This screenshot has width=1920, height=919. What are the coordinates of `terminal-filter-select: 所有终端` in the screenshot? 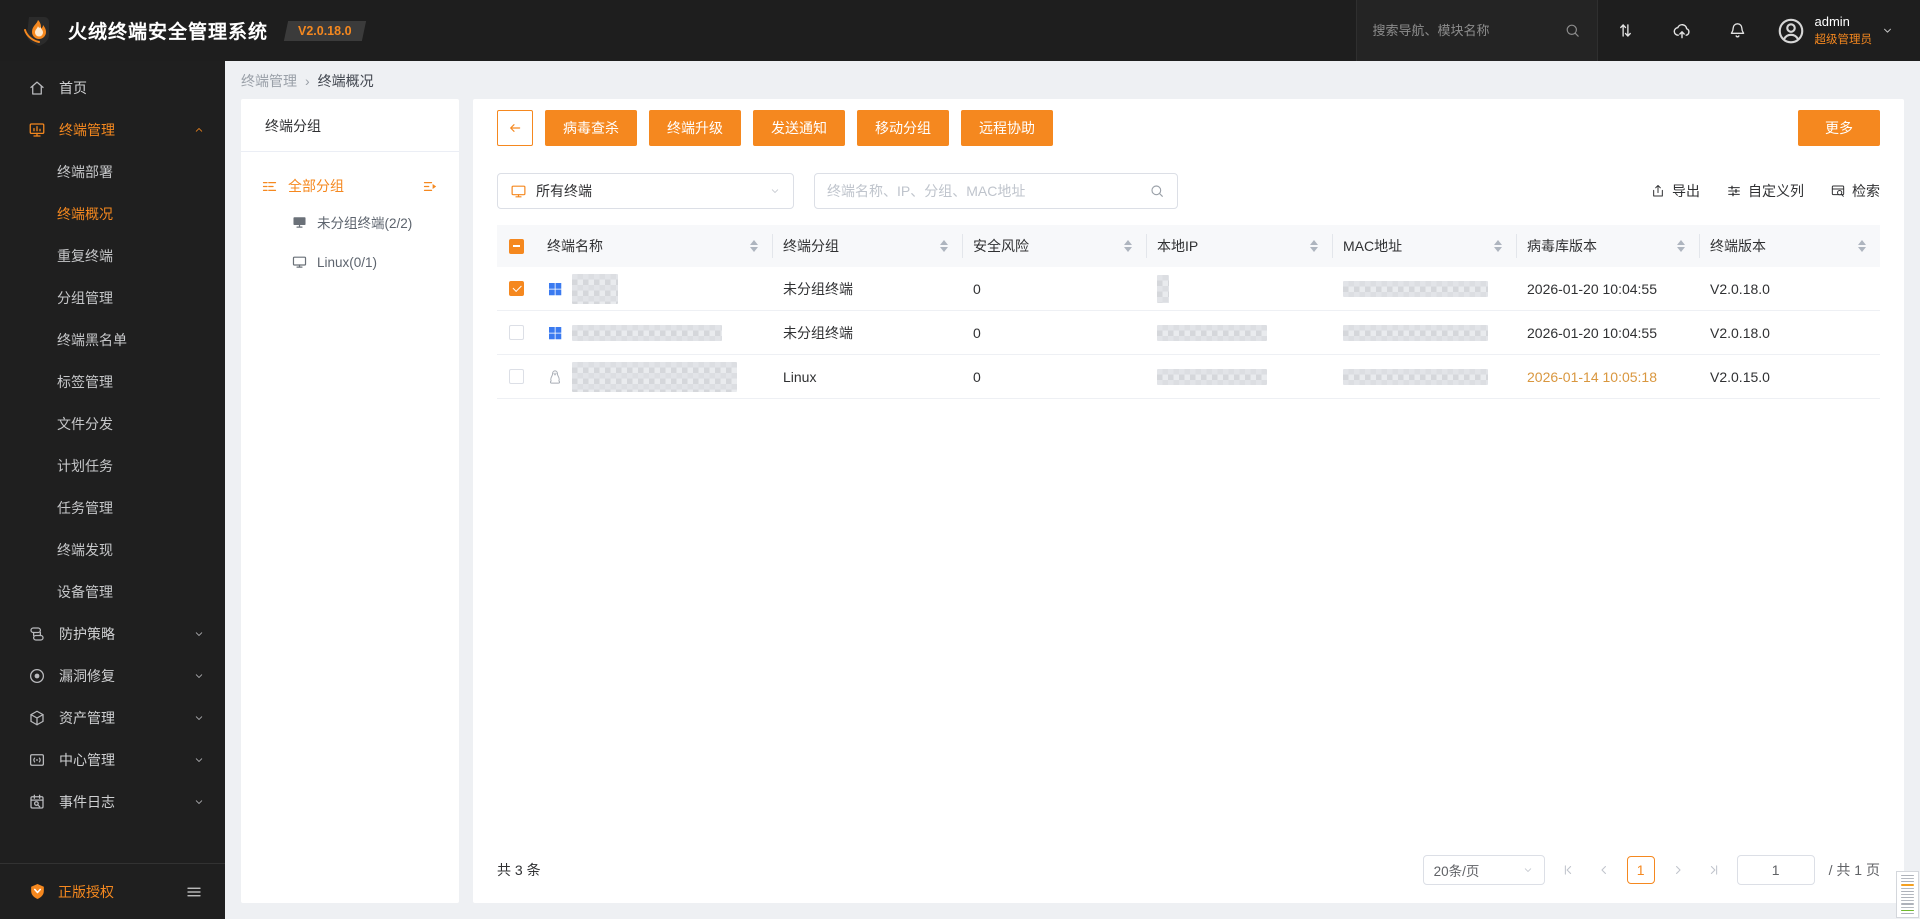 It's located at (645, 191).